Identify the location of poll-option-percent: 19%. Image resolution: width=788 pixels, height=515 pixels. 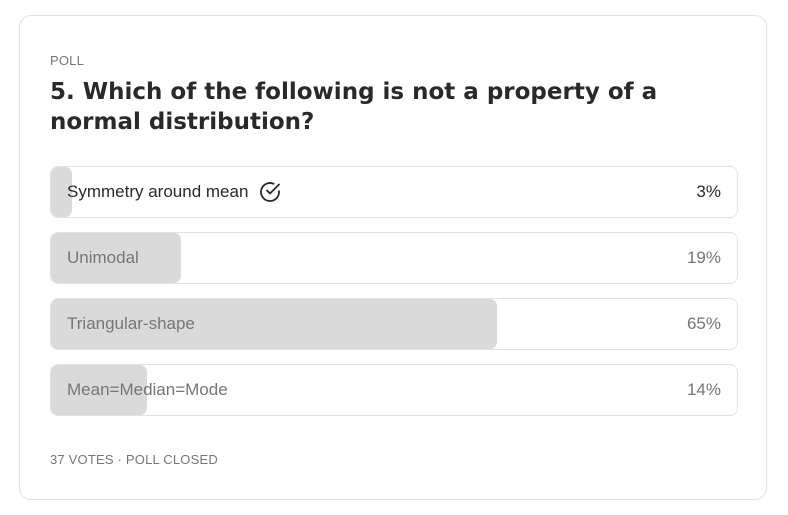
(703, 257).